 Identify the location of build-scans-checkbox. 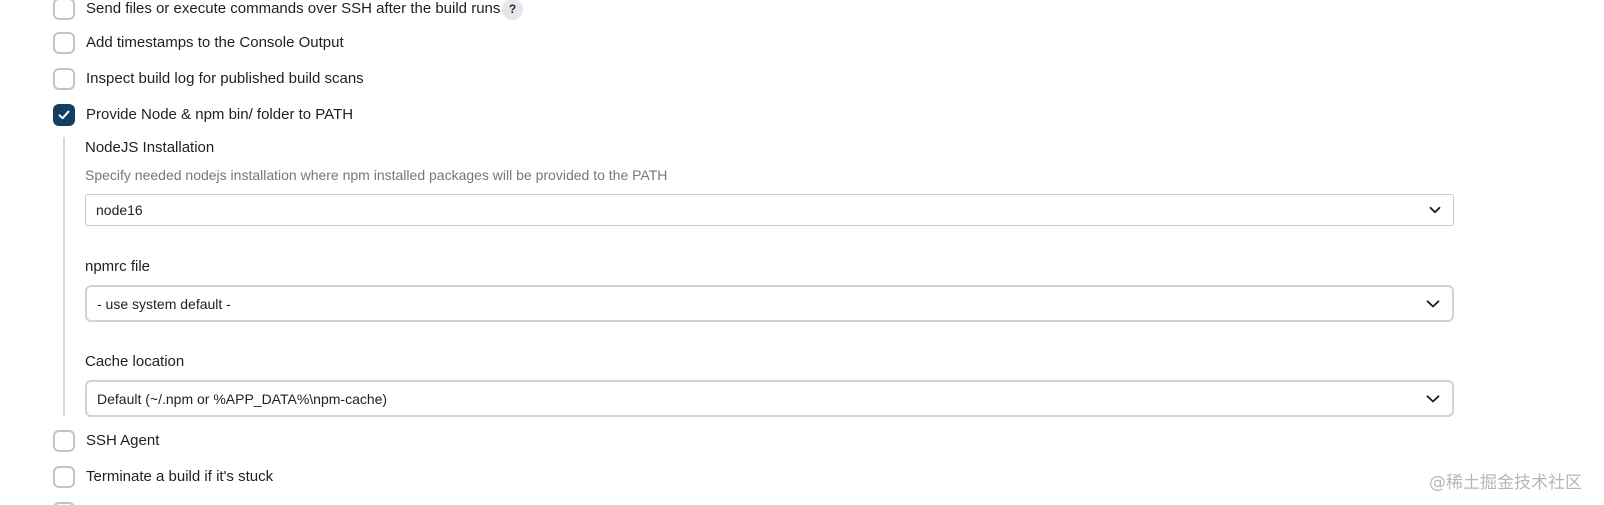
(64, 79).